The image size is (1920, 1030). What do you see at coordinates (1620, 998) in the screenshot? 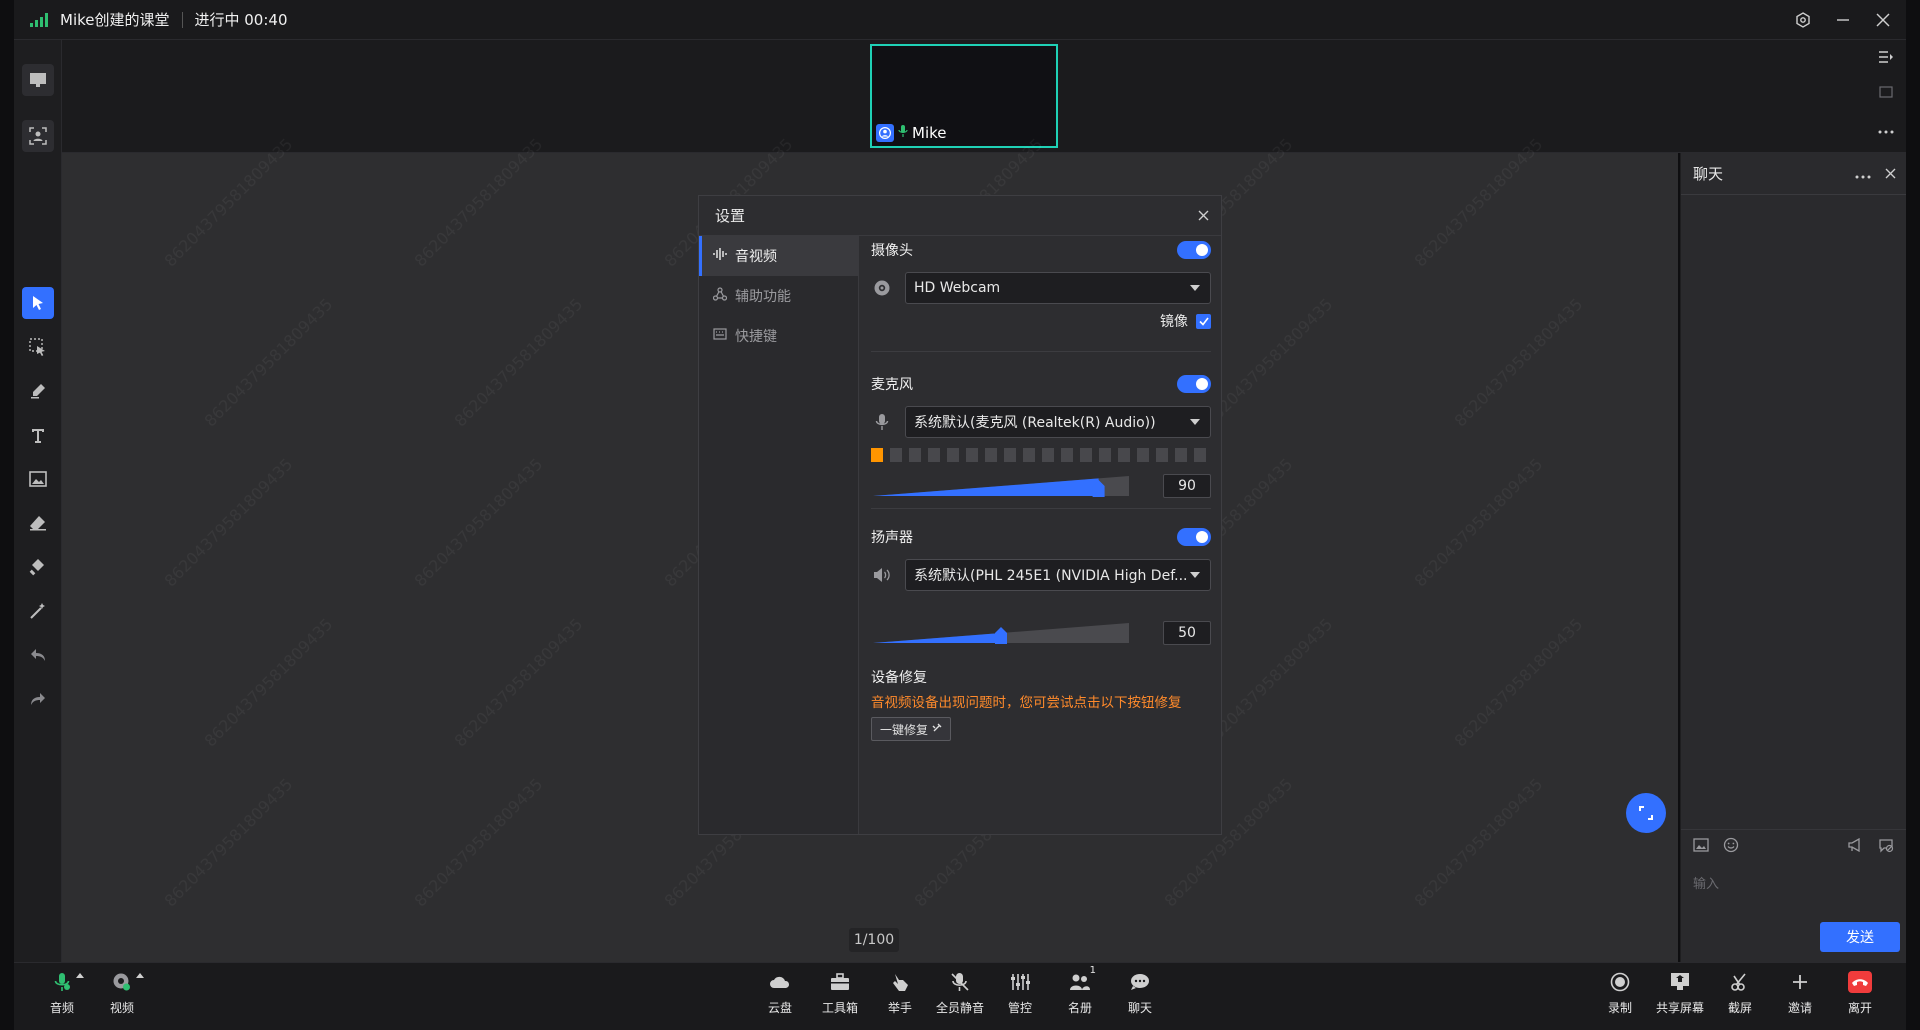
I see `record-button: 录制` at bounding box center [1620, 998].